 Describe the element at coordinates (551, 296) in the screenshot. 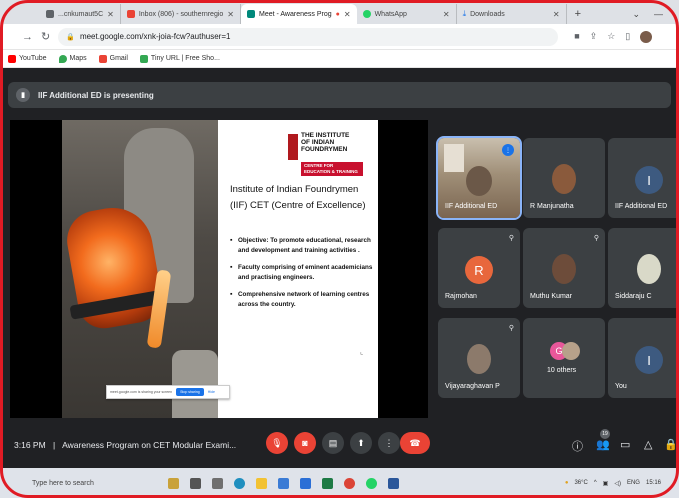

I see `participant-name: Muthu Kumar` at that location.